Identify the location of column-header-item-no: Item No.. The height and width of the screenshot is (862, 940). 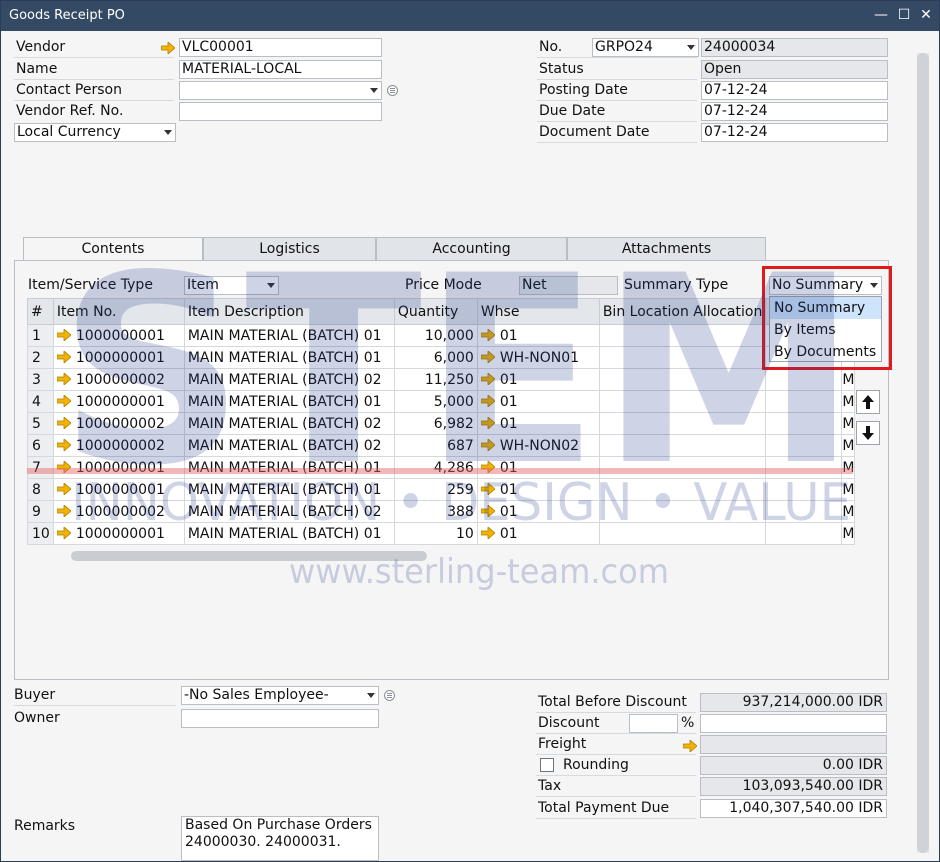
(118, 311).